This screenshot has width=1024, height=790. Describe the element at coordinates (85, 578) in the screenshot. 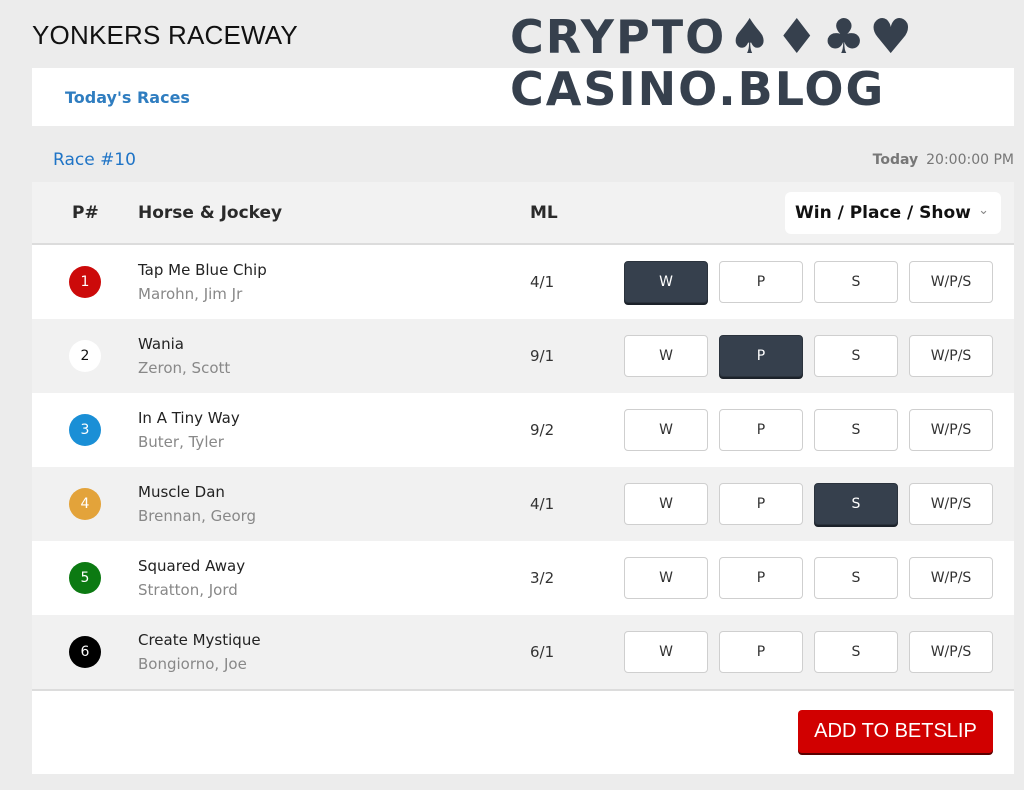

I see `post-number-badge: 5` at that location.